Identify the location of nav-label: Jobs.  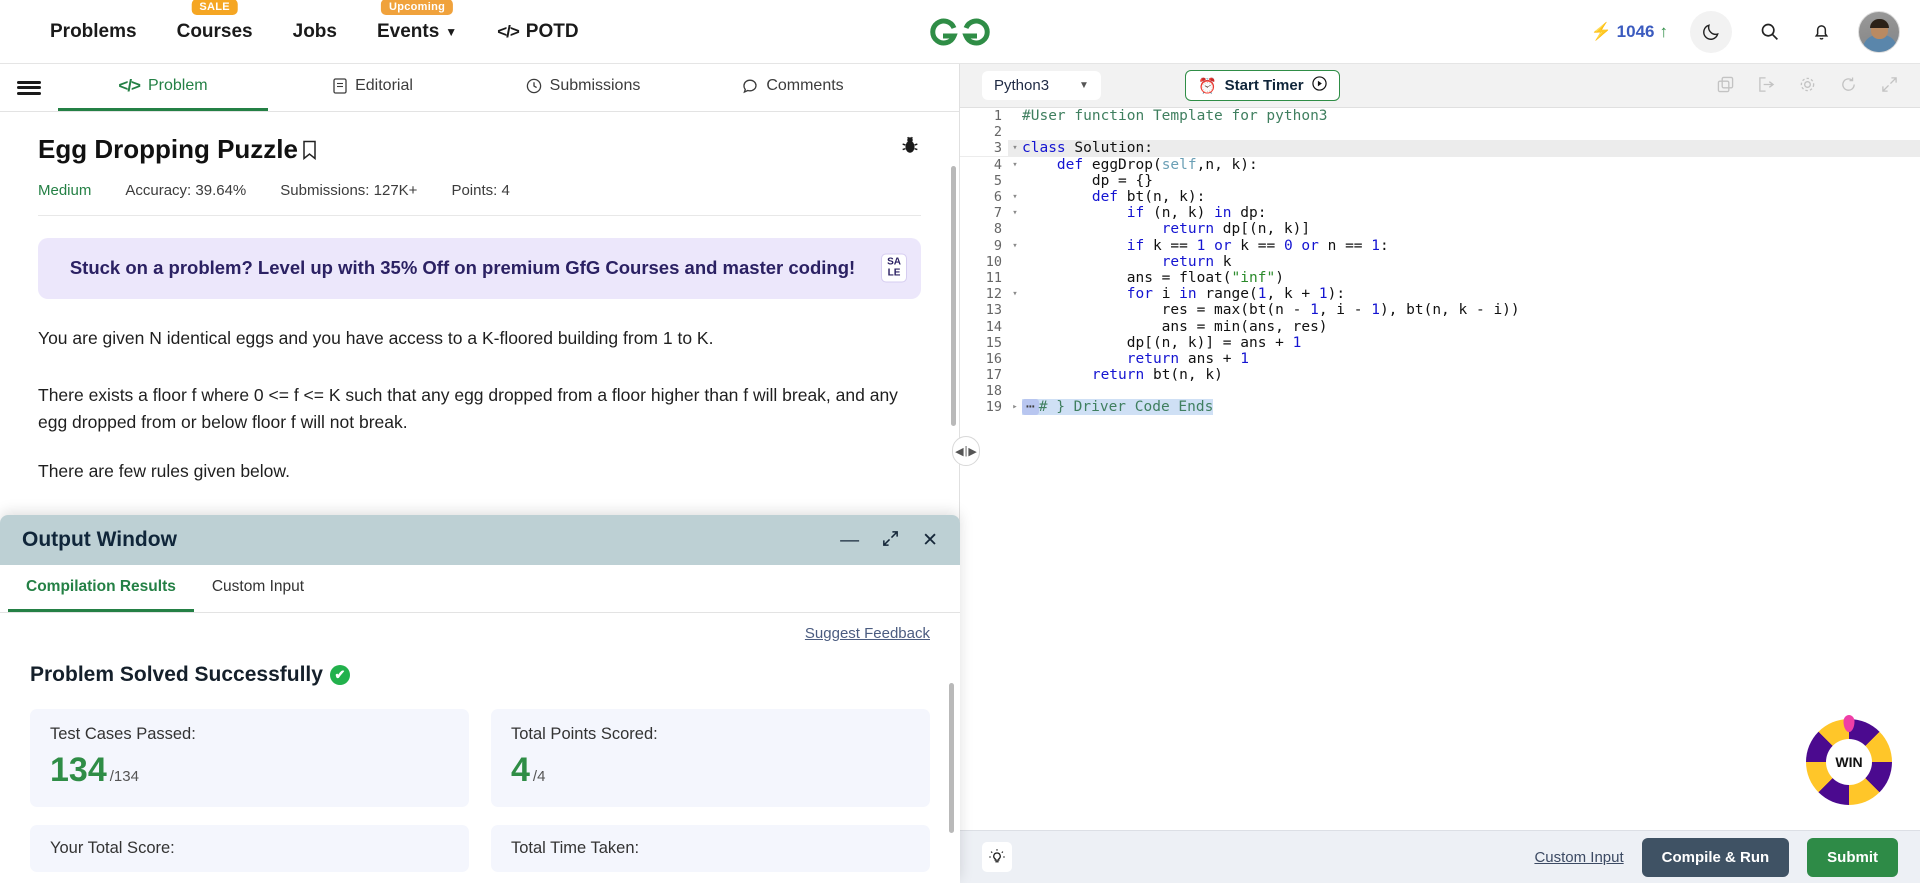
(314, 31).